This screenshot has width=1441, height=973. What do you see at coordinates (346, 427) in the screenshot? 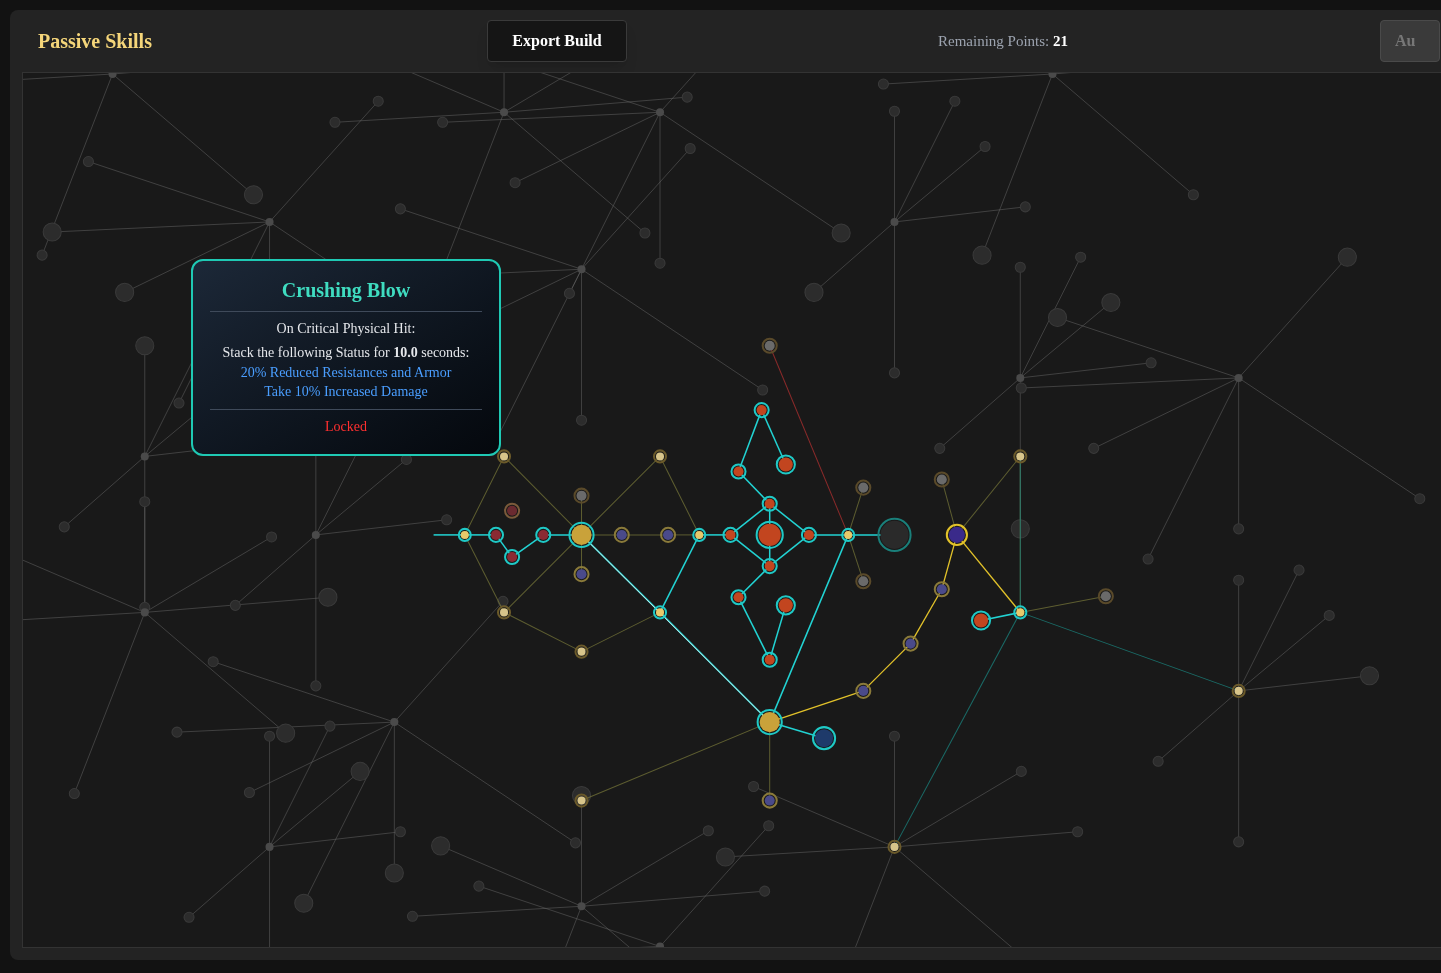
I see `tooltip-lock-status: Locked` at bounding box center [346, 427].